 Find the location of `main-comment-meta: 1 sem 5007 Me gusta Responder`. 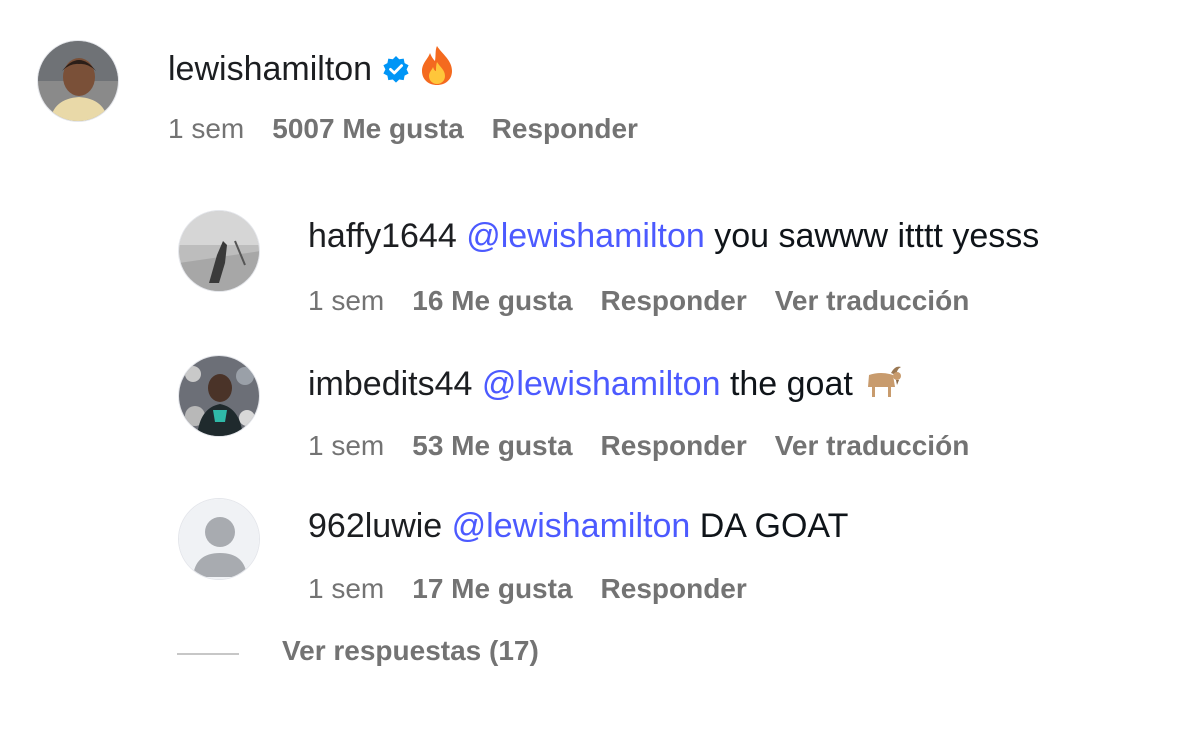

main-comment-meta: 1 sem 5007 Me gusta Responder is located at coordinates (417, 129).